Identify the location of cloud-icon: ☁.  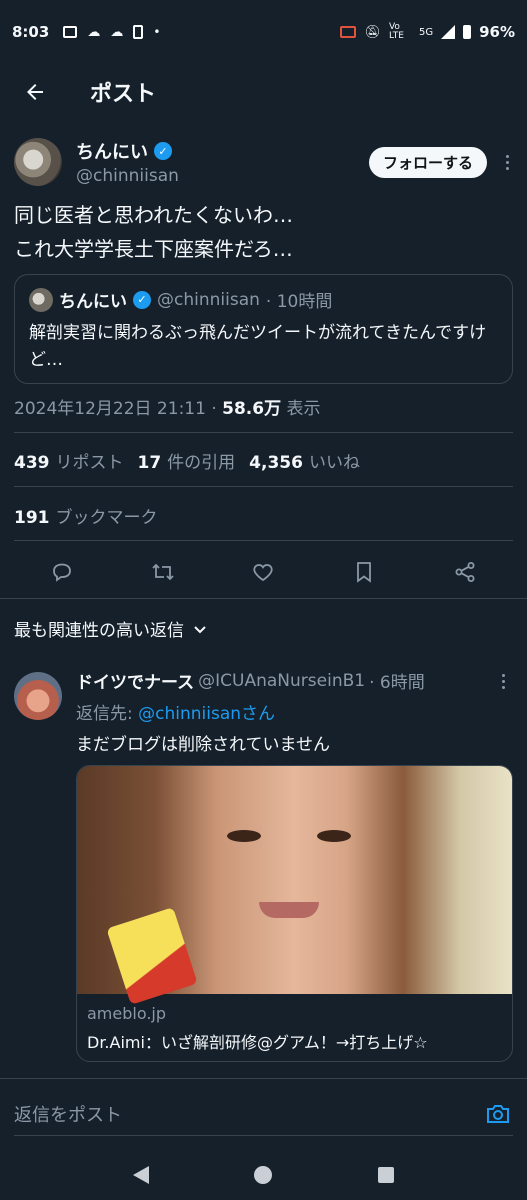
(94, 32).